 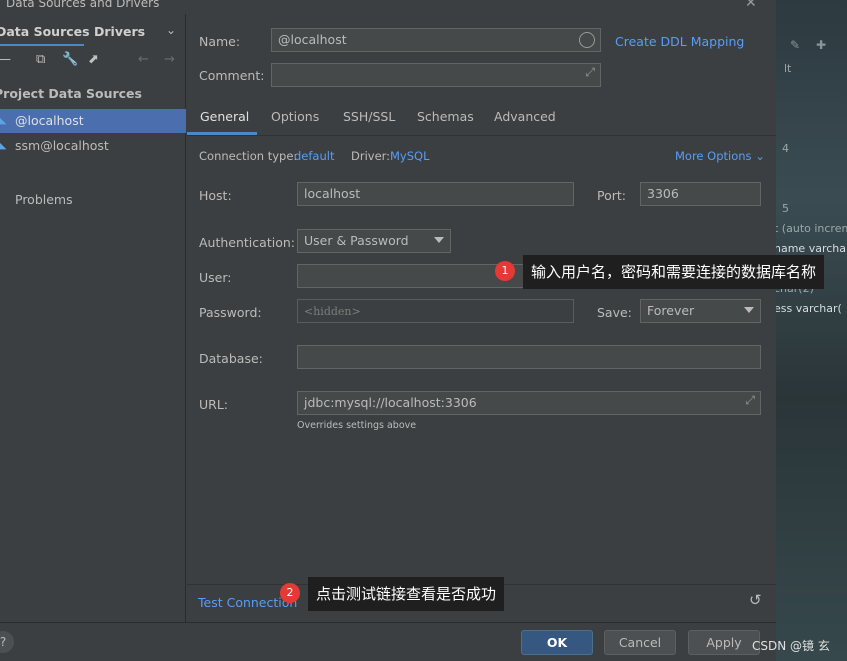 I want to click on more-options-link: More Options ⌄, so click(x=720, y=156).